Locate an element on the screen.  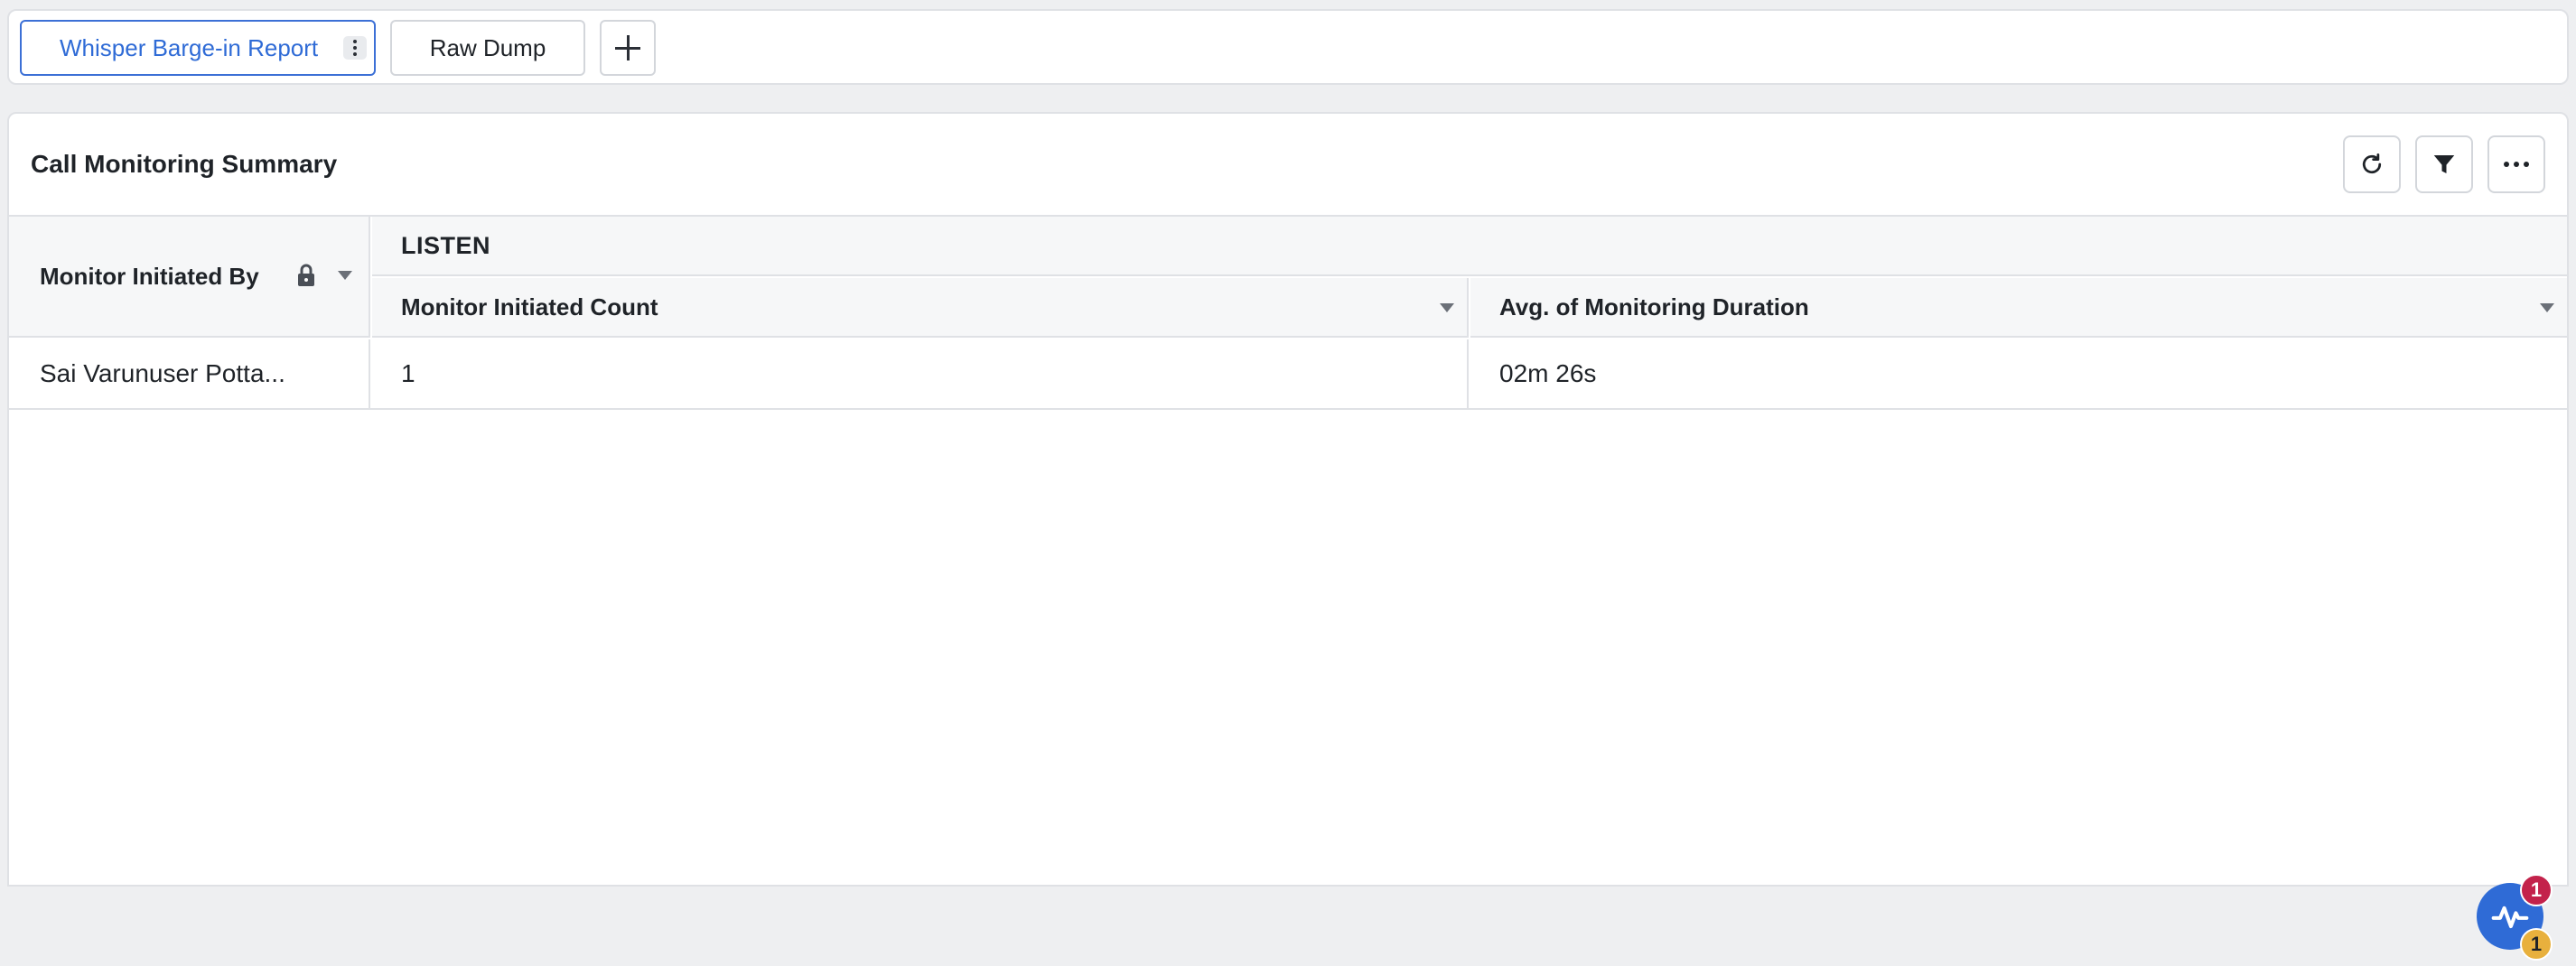
column-header-label: Monitor Initiated By is located at coordinates (149, 276).